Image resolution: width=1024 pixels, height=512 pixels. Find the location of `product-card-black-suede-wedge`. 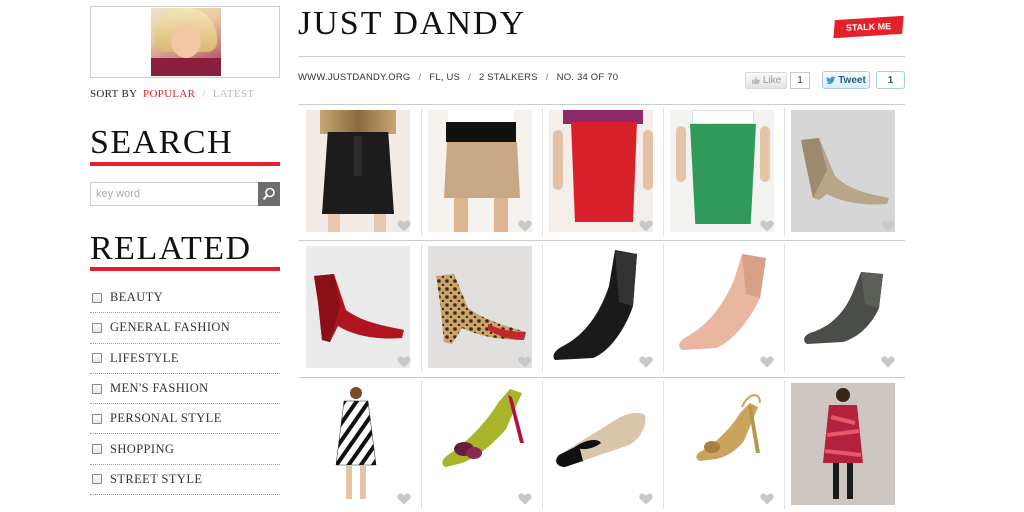

product-card-black-suede-wedge is located at coordinates (599, 308).